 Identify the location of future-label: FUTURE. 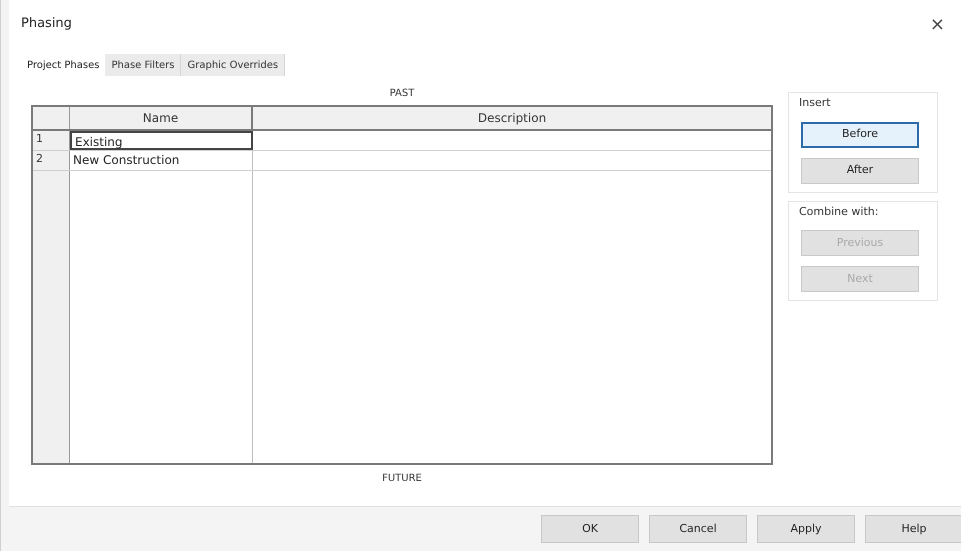
(402, 479).